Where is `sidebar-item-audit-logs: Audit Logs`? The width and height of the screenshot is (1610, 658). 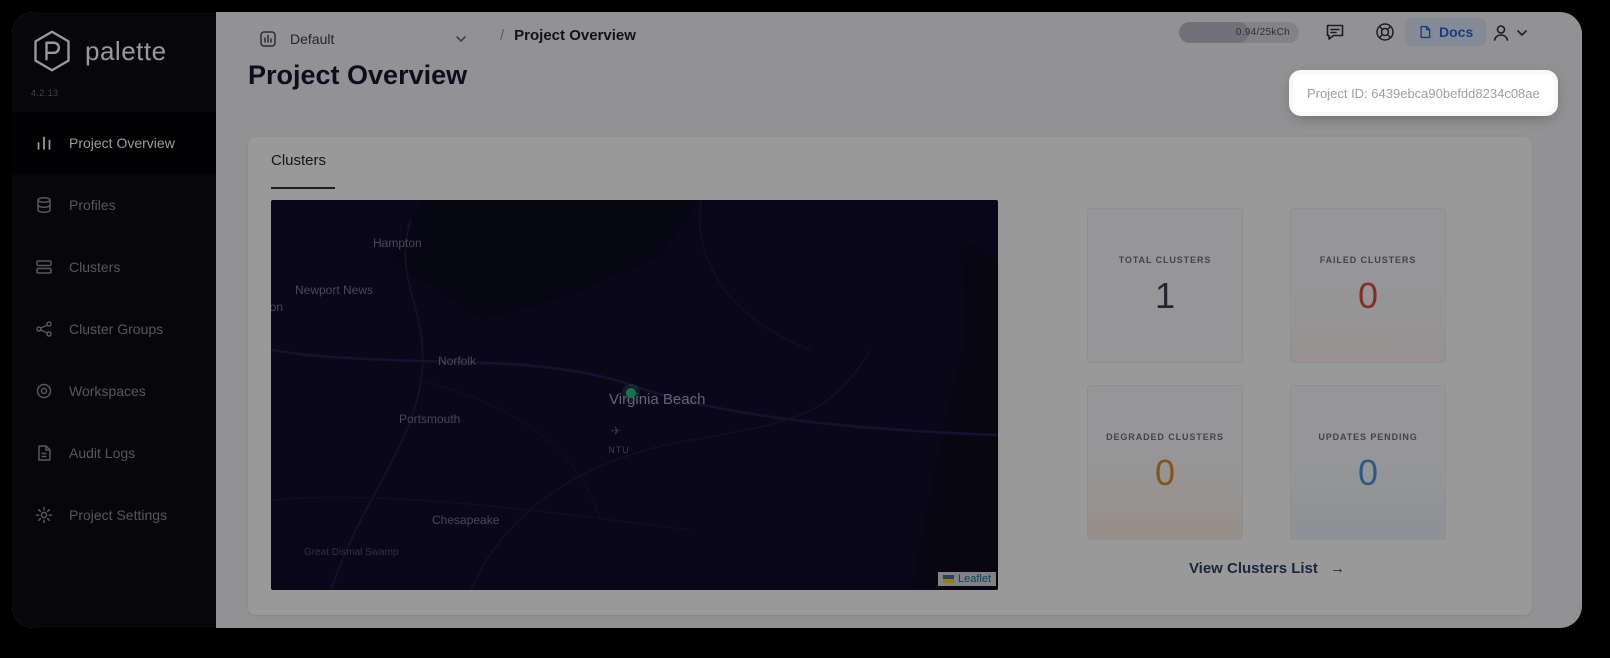 sidebar-item-audit-logs: Audit Logs is located at coordinates (114, 453).